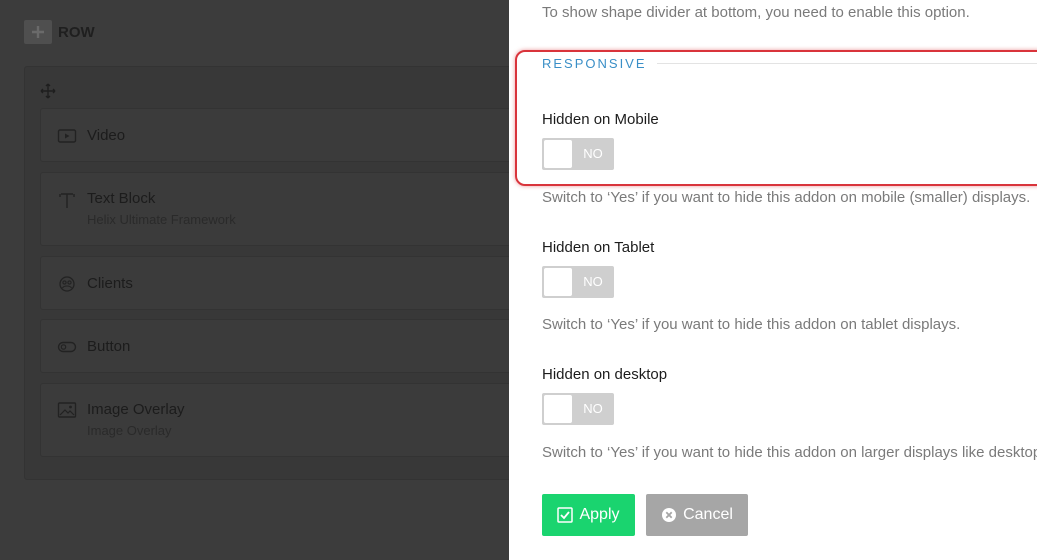 The image size is (1037, 560). I want to click on apply-label: Apply, so click(599, 514).